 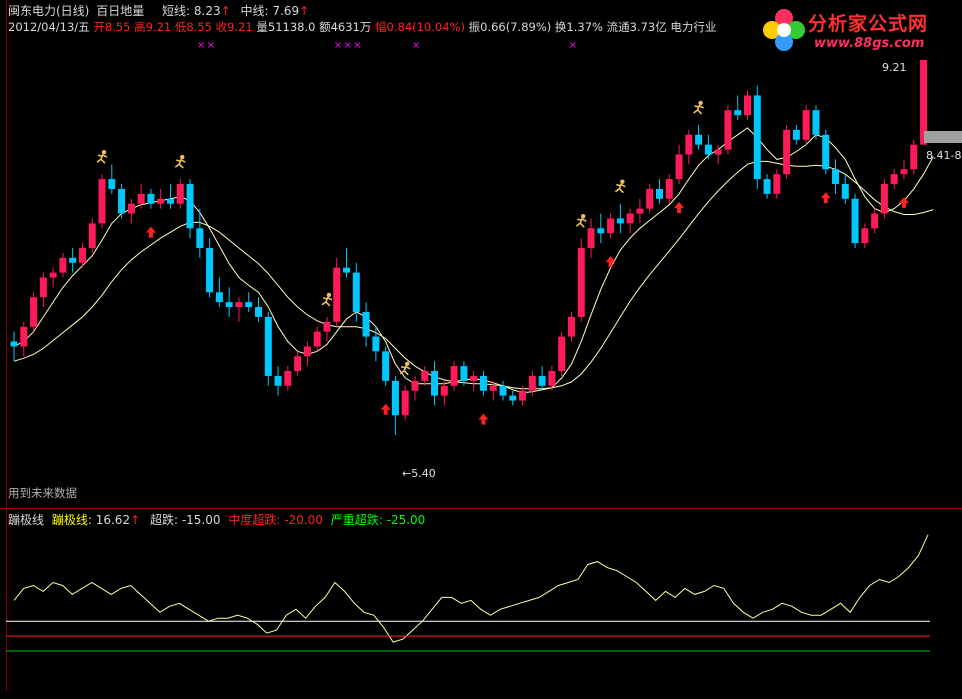 What do you see at coordinates (894, 67) in the screenshot?
I see `high-price-tag: 9.21` at bounding box center [894, 67].